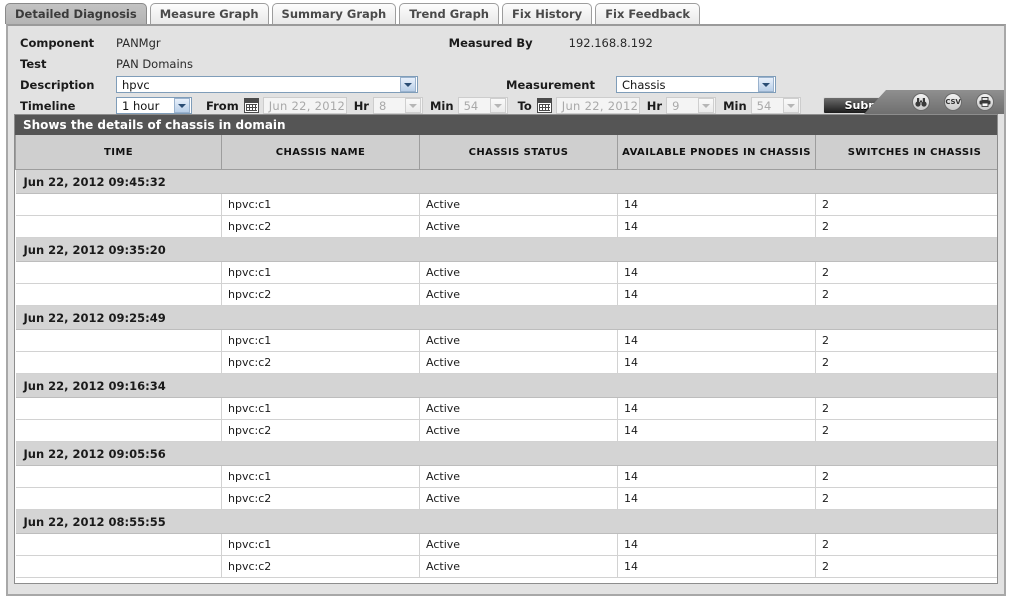 Image resolution: width=1012 pixels, height=600 pixels. I want to click on from-min-label: Min, so click(441, 105).